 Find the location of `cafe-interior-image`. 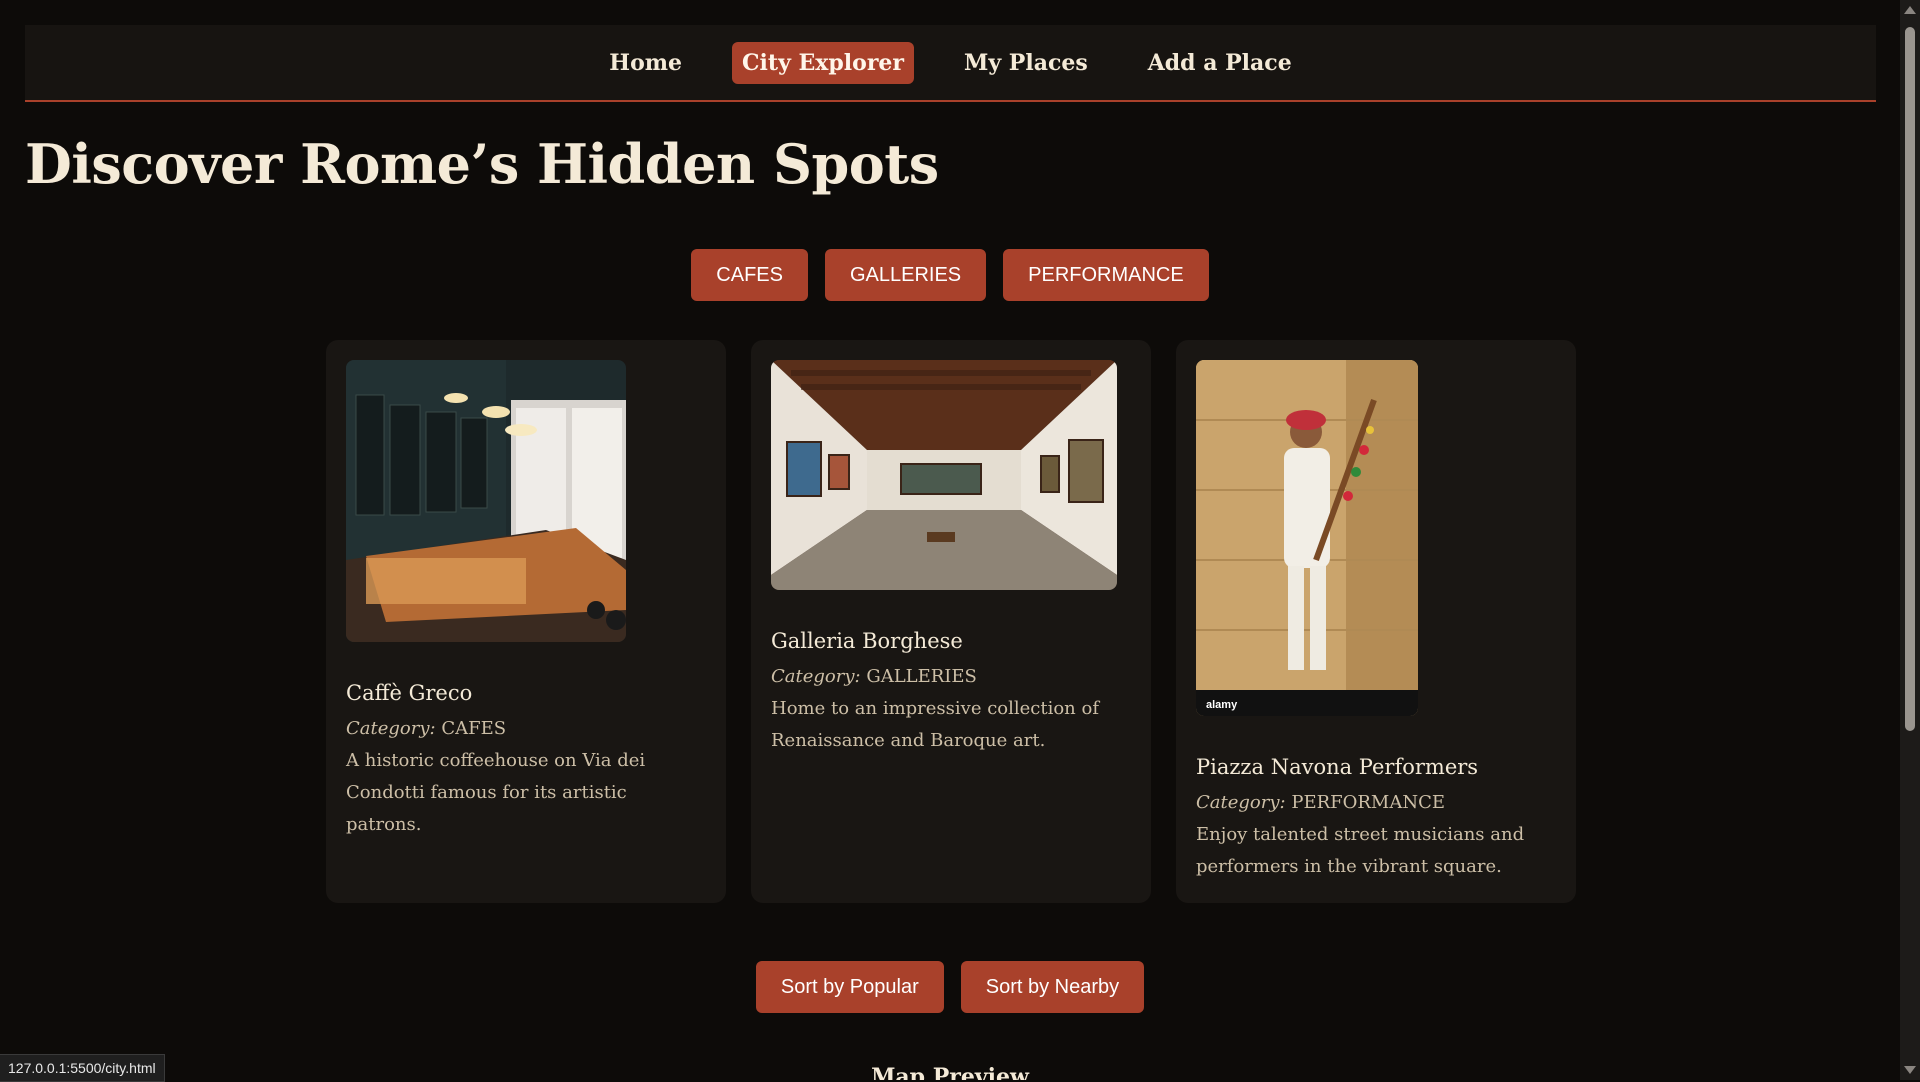

cafe-interior-image is located at coordinates (486, 501).